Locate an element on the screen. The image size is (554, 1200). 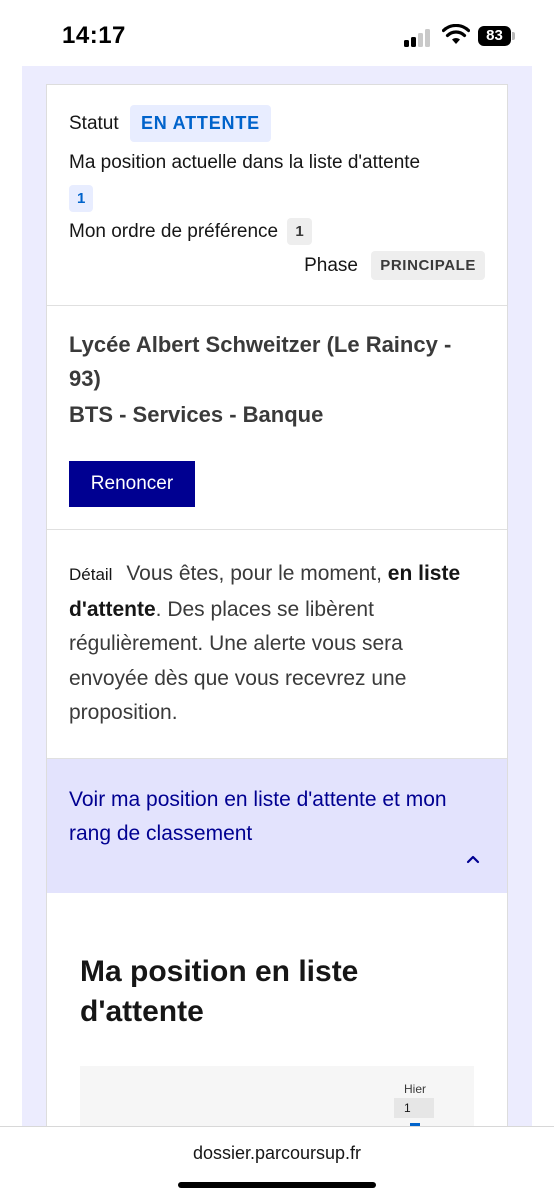
cellular-signal-icon is located at coordinates (419, 38).